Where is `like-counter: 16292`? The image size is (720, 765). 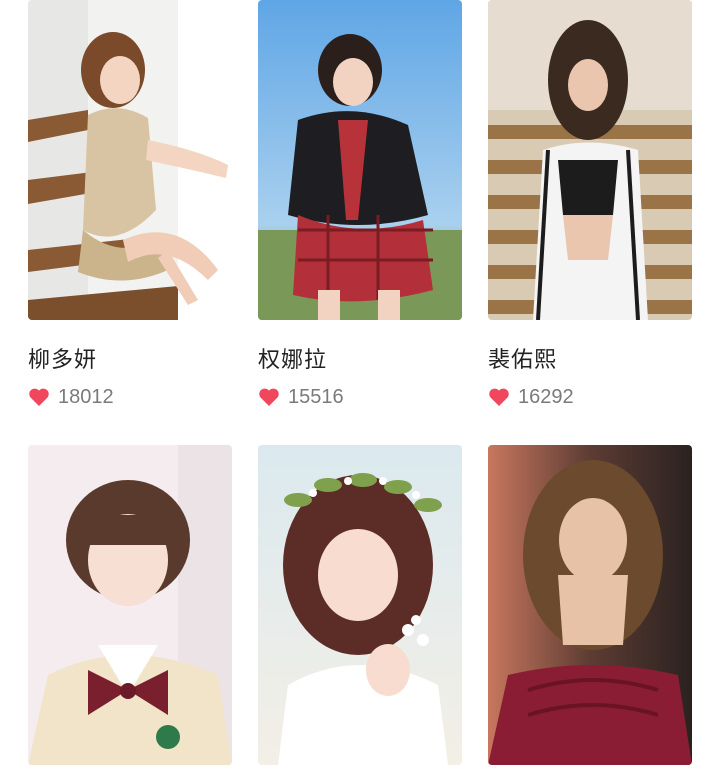 like-counter: 16292 is located at coordinates (531, 397).